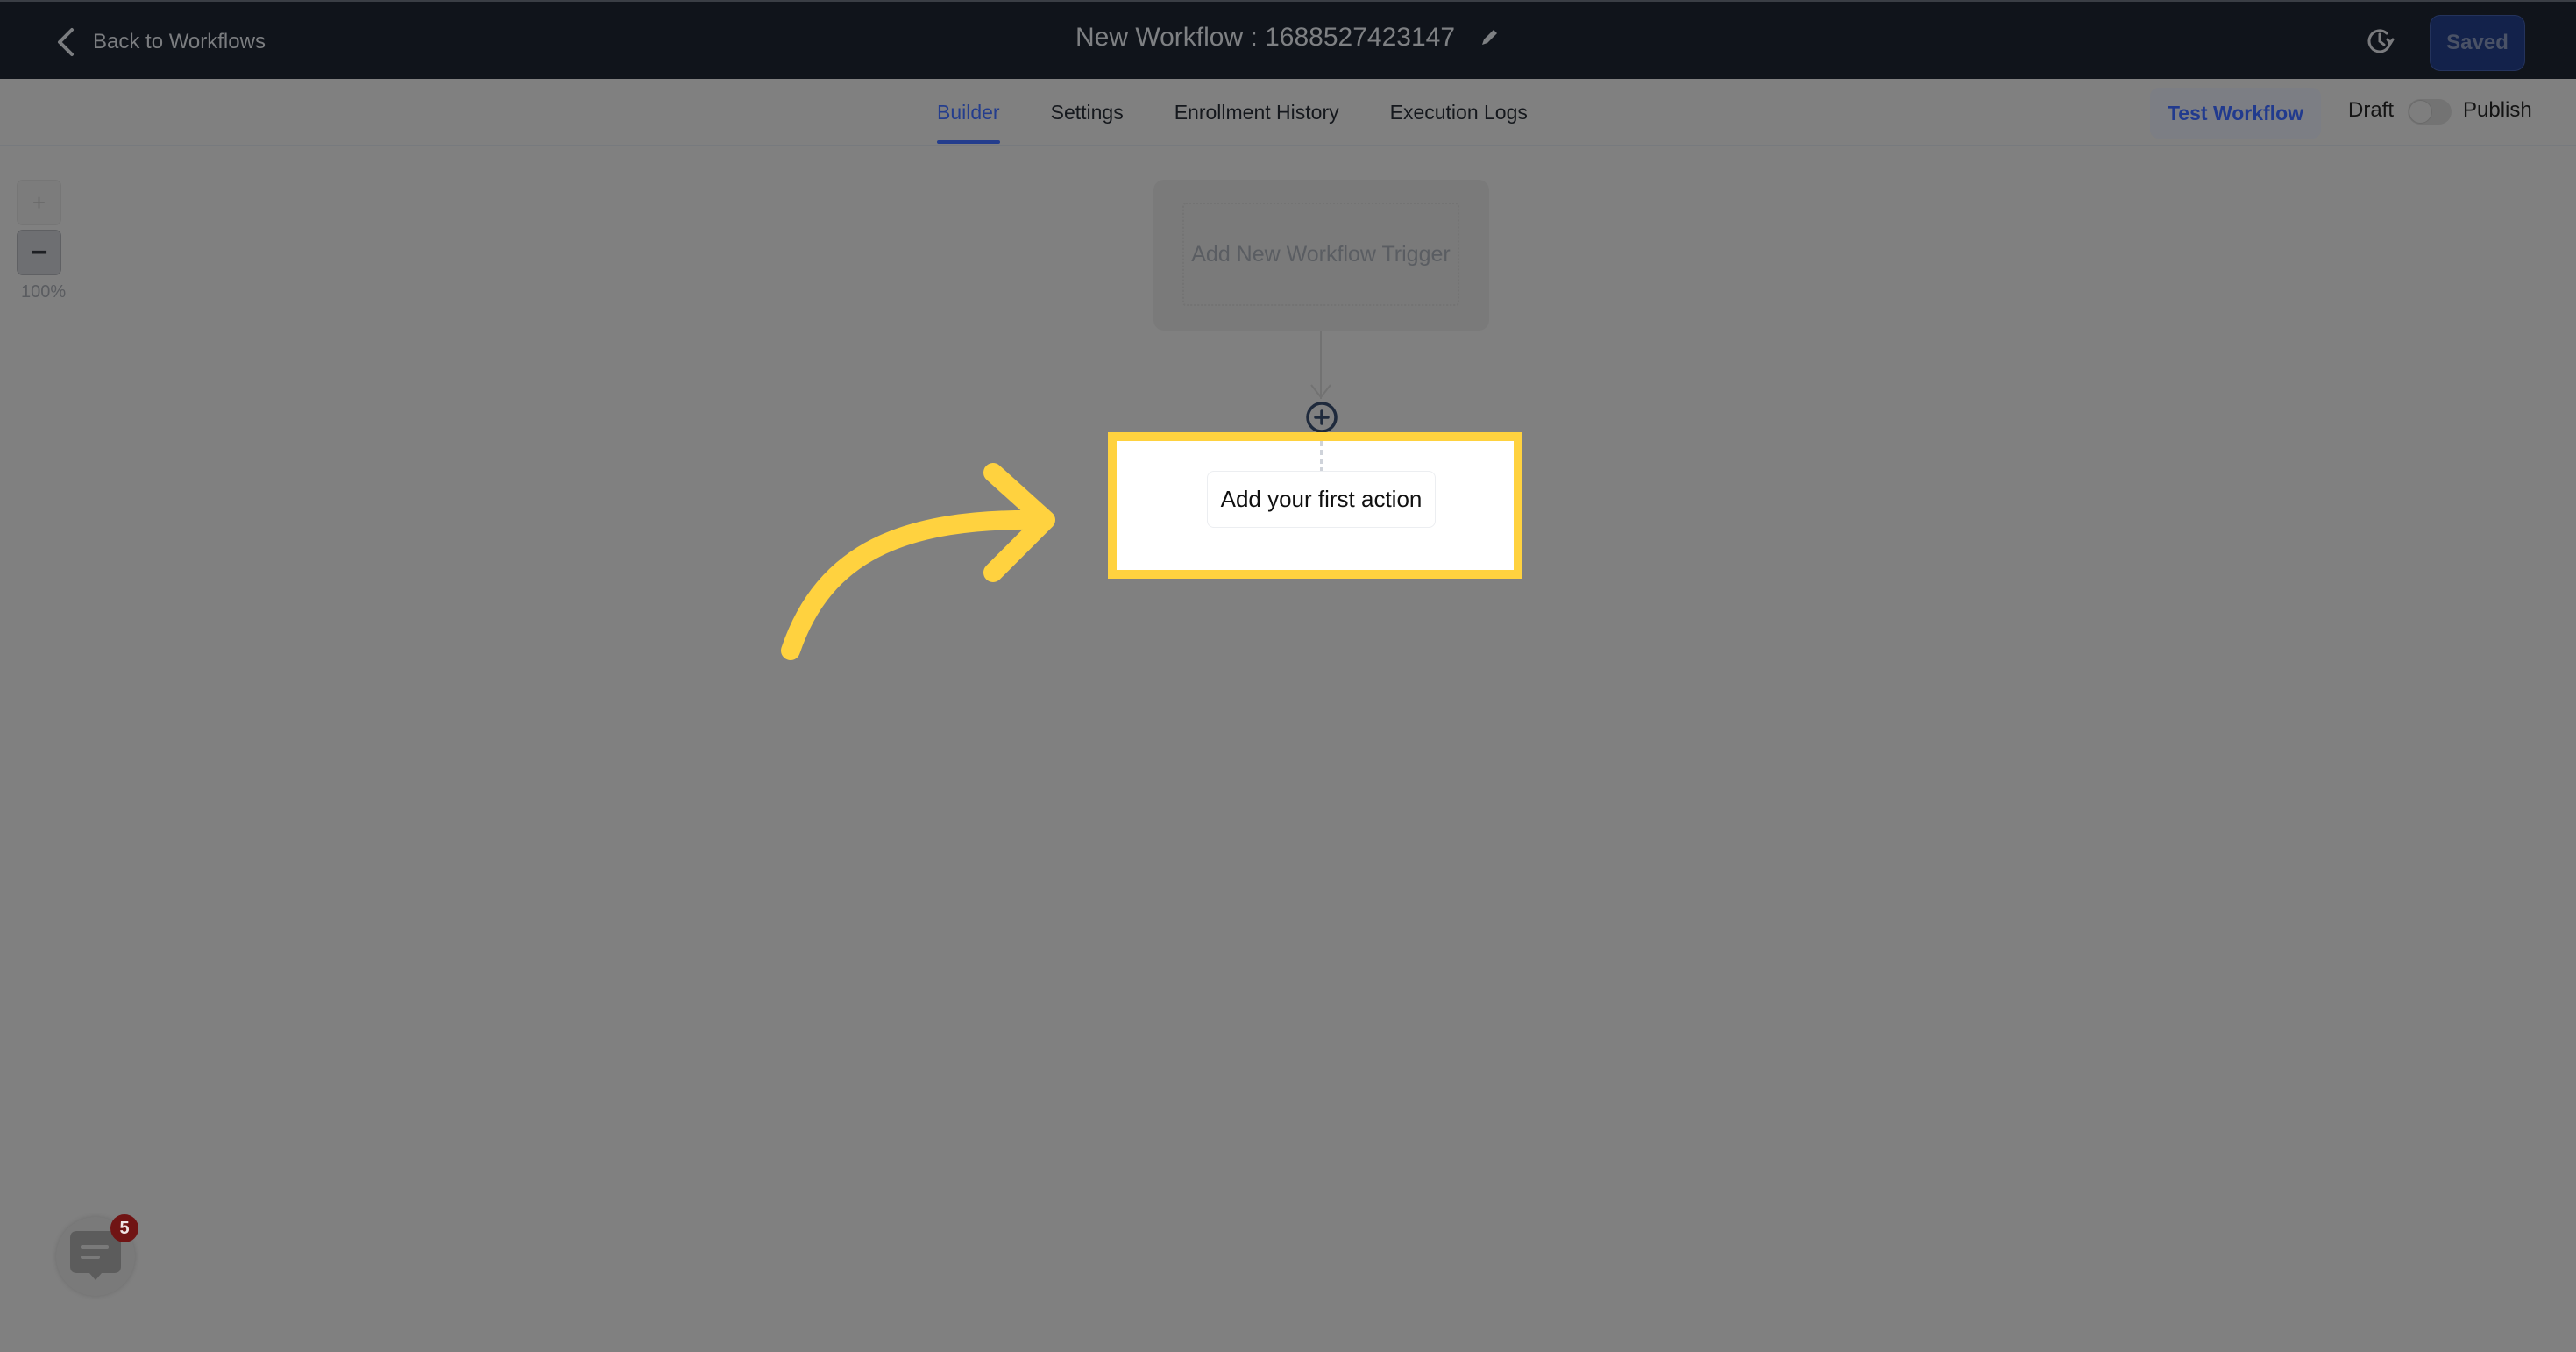 The width and height of the screenshot is (2576, 1352). I want to click on tab-enrollment-history: Enrollment History, so click(1256, 113).